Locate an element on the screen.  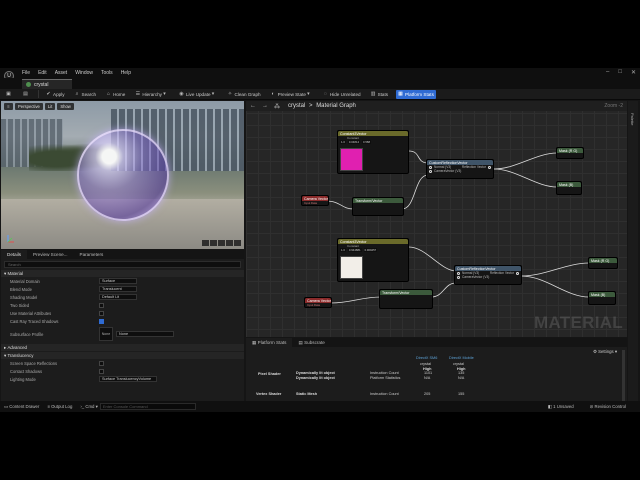
value-g: 0.944881 is located at coordinates (354, 250).